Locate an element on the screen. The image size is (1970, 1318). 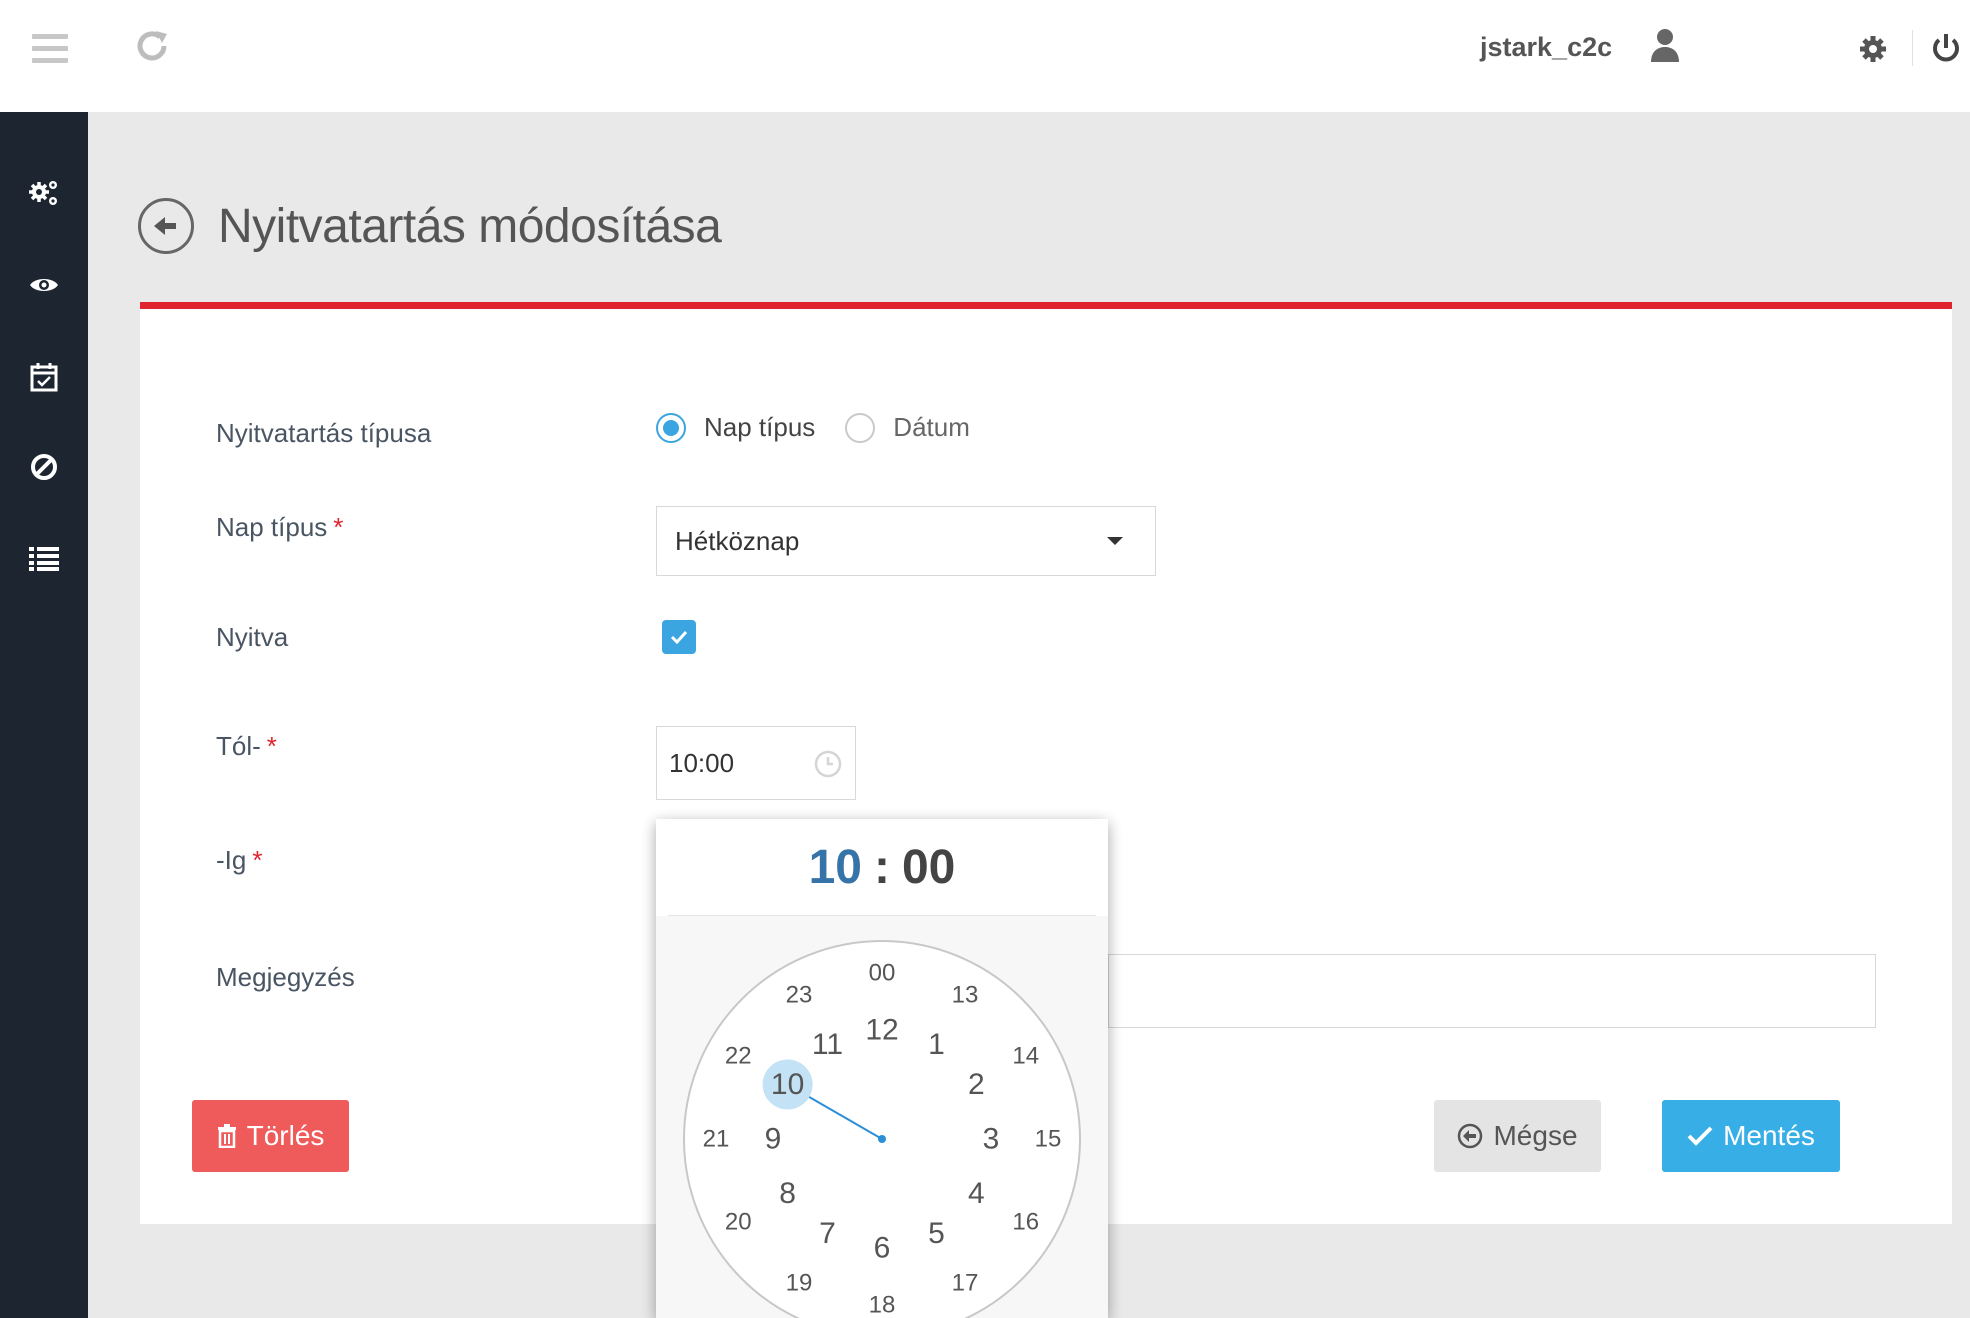
page-header: Nyitvatartás módosítása is located at coordinates (430, 226).